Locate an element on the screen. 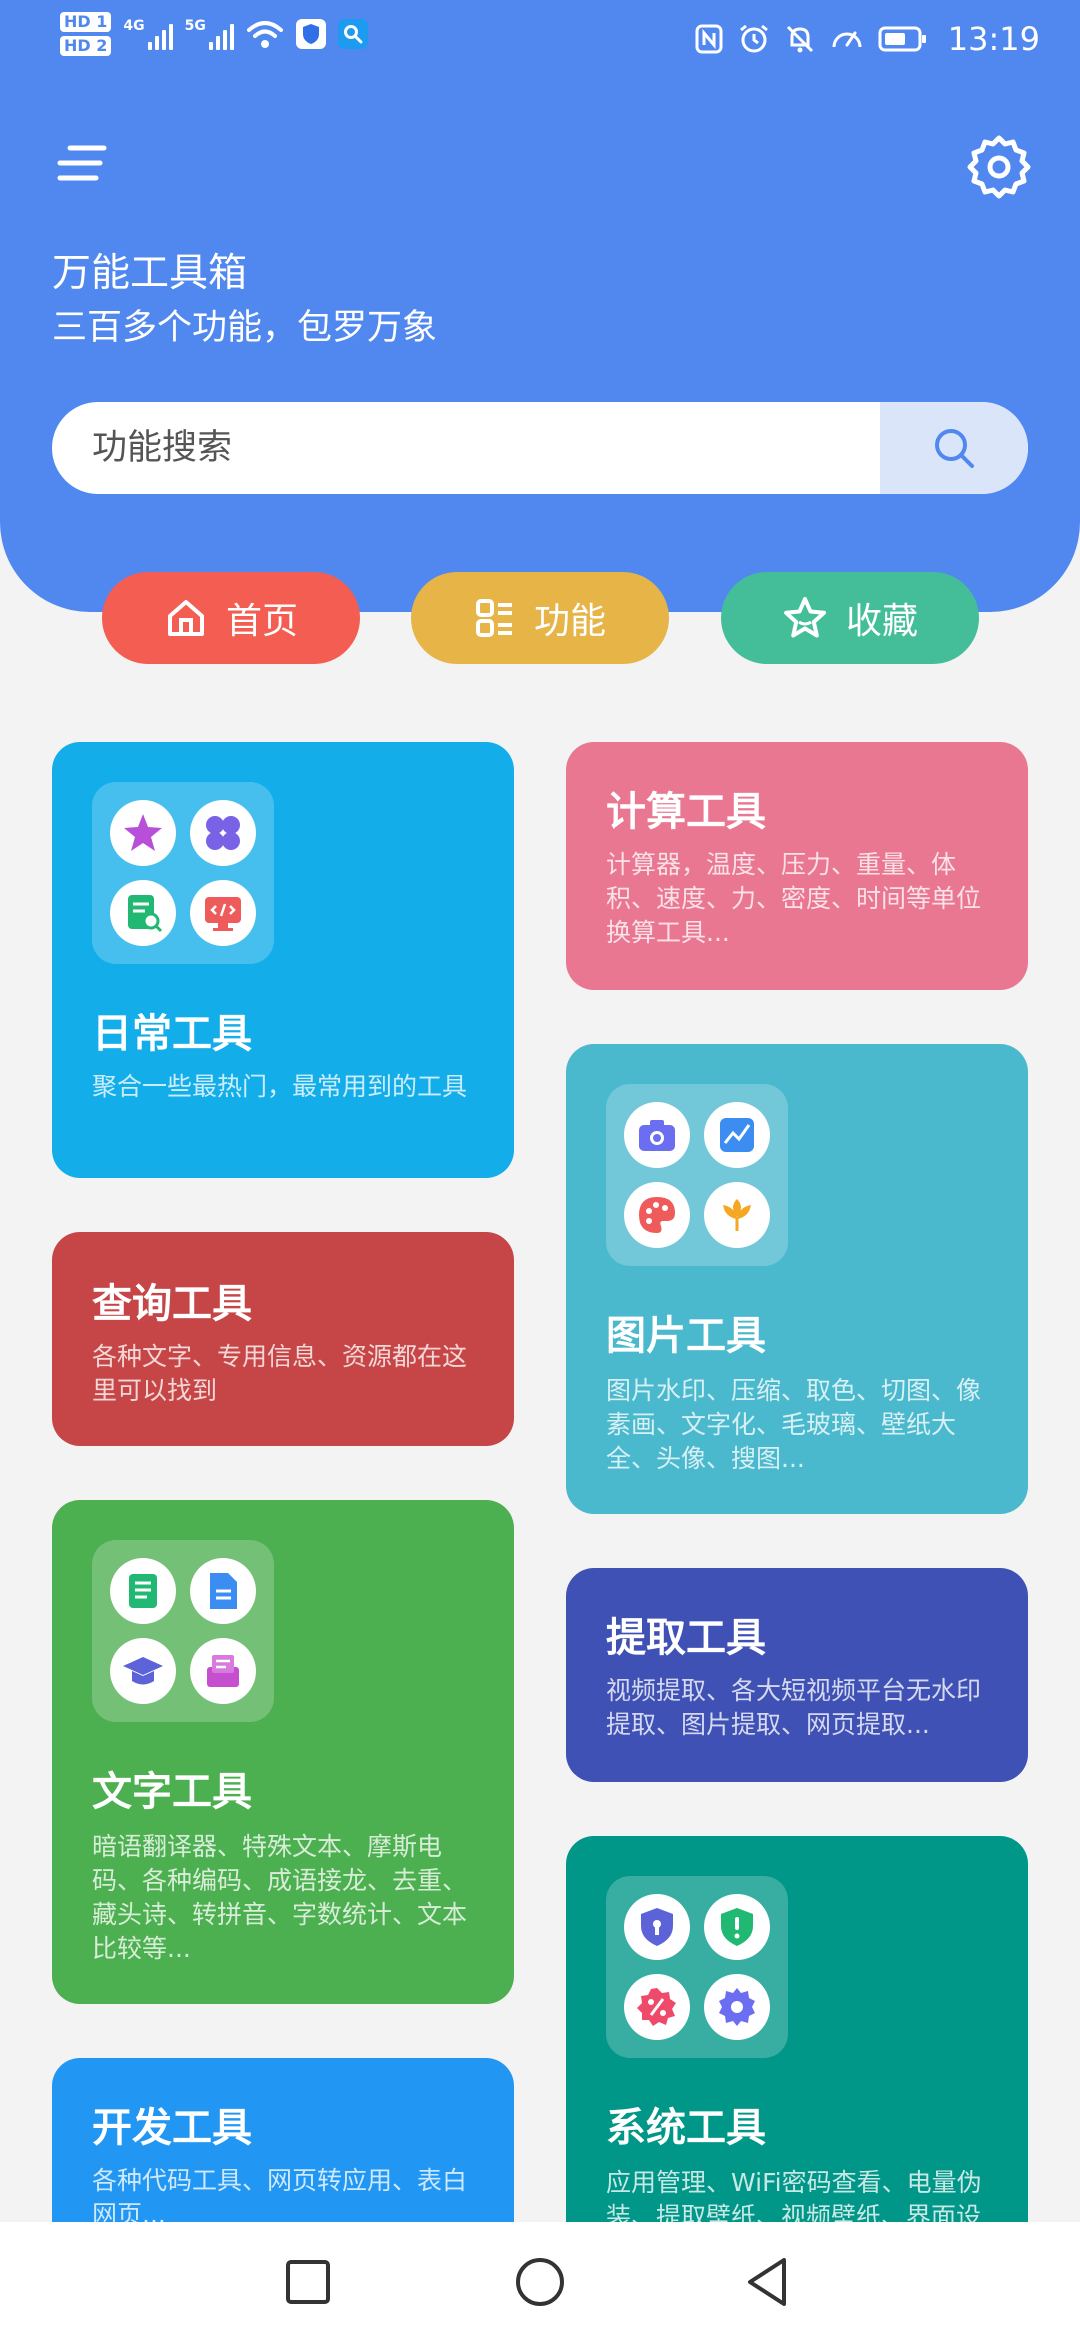  clock: 13:19 is located at coordinates (993, 39).